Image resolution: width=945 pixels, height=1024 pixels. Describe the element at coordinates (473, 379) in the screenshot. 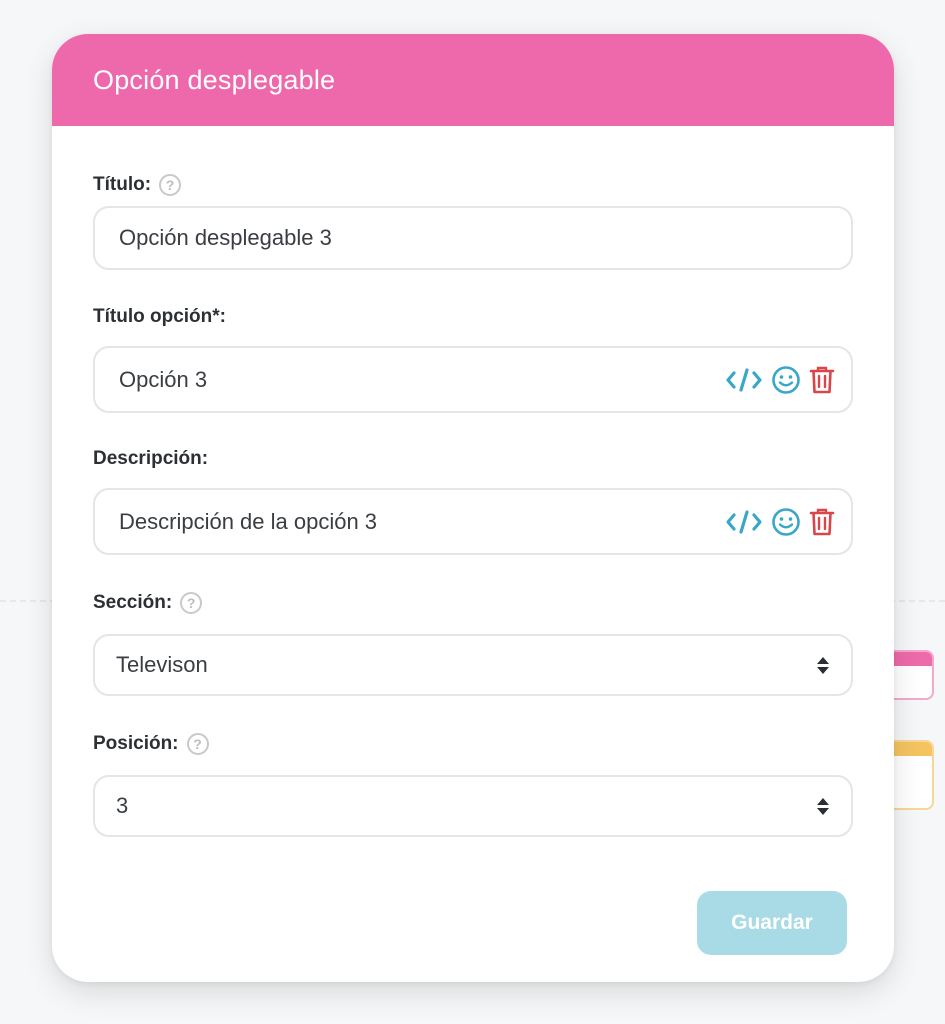

I see `option-title-input: Opción 3` at that location.